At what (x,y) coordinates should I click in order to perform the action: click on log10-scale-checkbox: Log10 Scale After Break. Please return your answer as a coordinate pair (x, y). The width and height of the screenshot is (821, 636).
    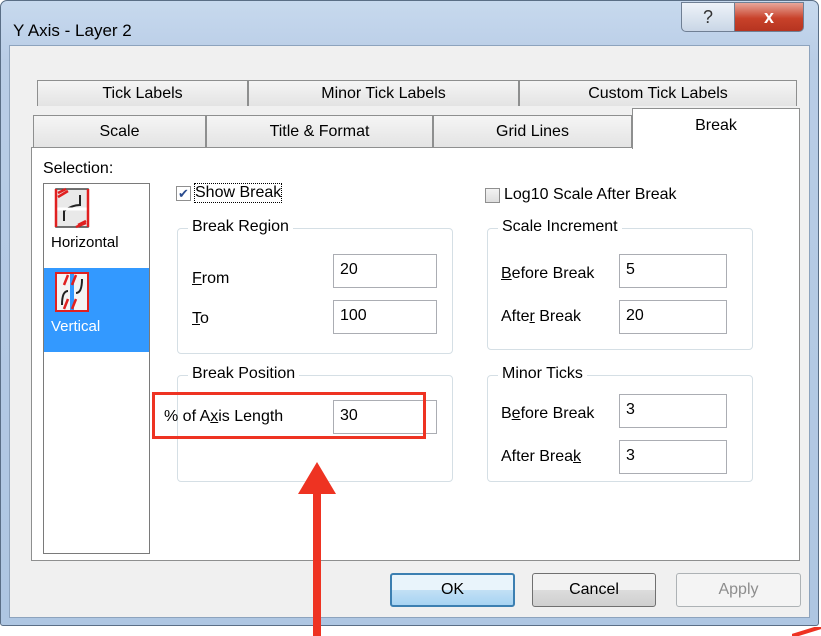
    Looking at the image, I should click on (581, 195).